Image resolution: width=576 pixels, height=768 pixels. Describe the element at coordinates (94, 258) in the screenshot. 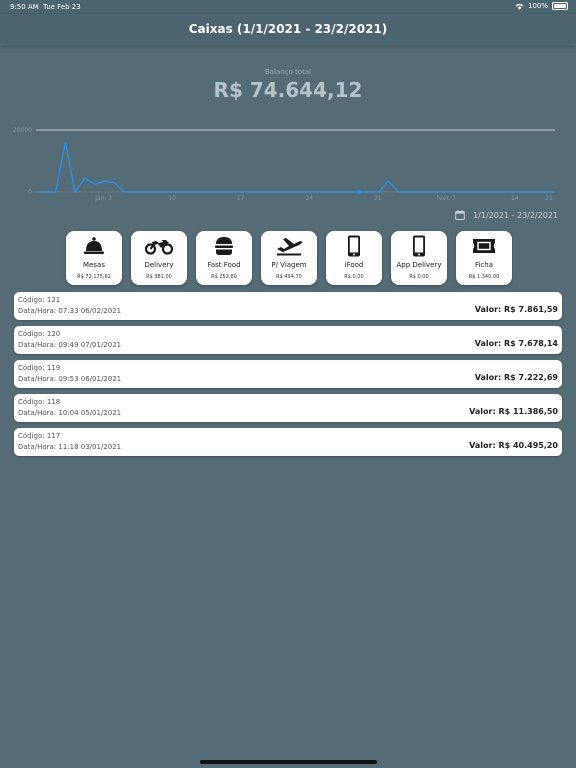

I see `category-mesas: Mesas R$ 72.175,62` at that location.